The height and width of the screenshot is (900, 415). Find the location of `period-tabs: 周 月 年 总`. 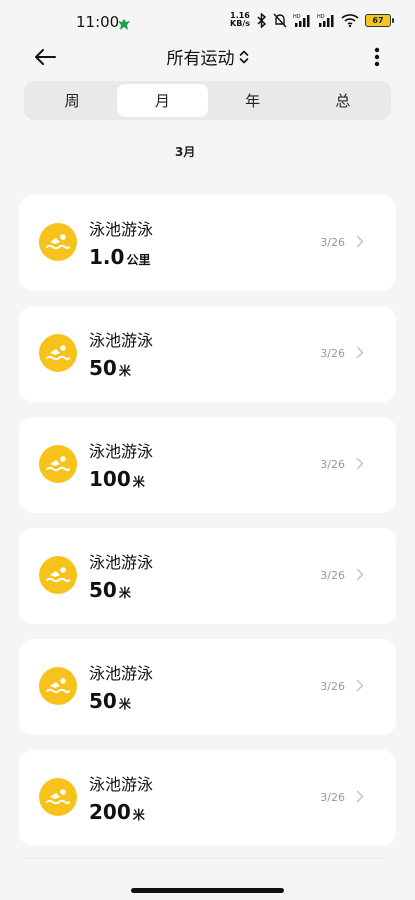

period-tabs: 周 月 年 总 is located at coordinates (207, 100).